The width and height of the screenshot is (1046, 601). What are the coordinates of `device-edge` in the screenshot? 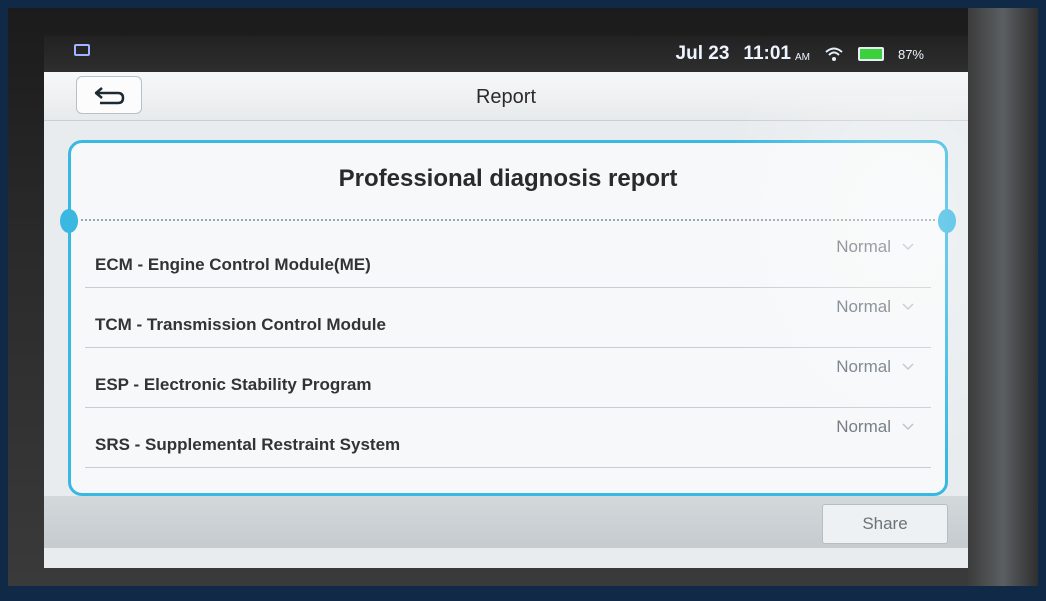 It's located at (1003, 297).